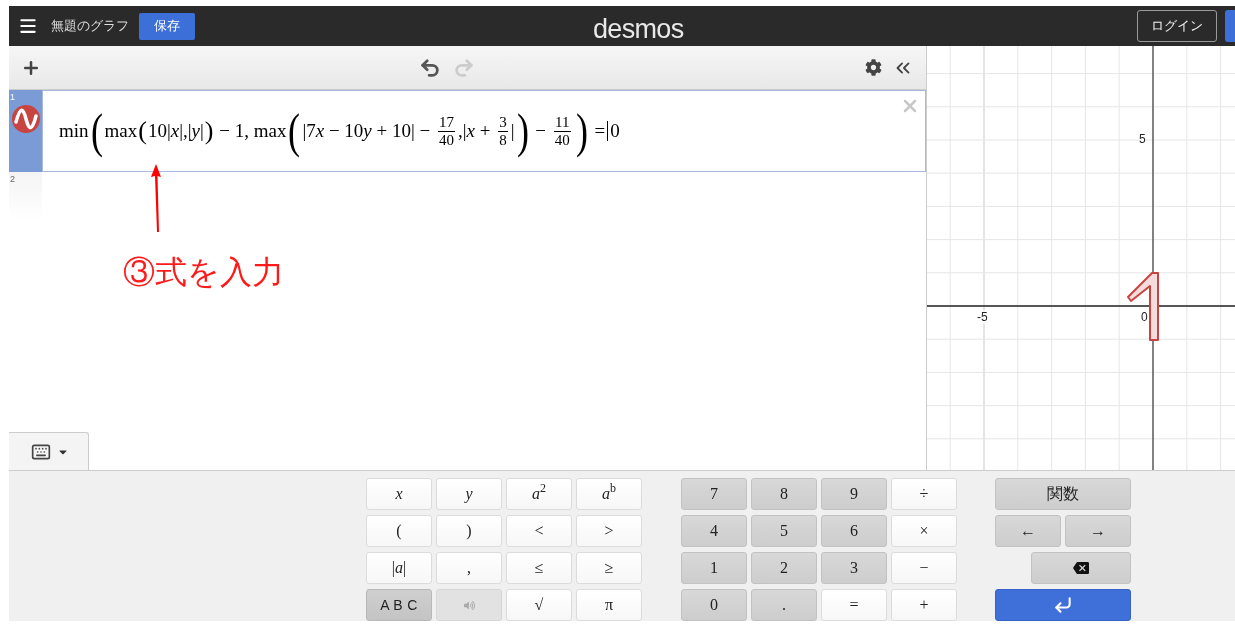  What do you see at coordinates (156, 198) in the screenshot?
I see `annotation-arrow` at bounding box center [156, 198].